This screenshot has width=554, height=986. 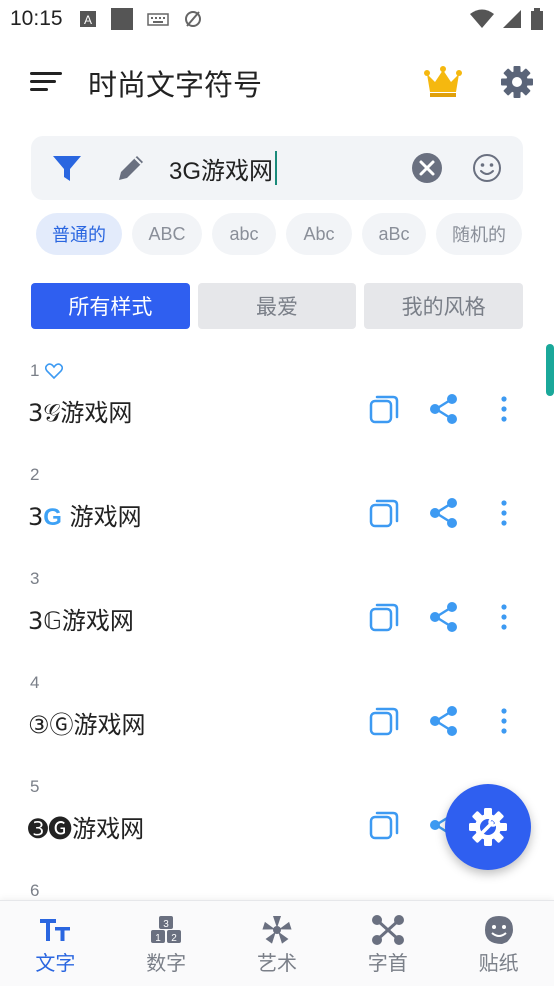 What do you see at coordinates (121, 19) in the screenshot?
I see `square-icon` at bounding box center [121, 19].